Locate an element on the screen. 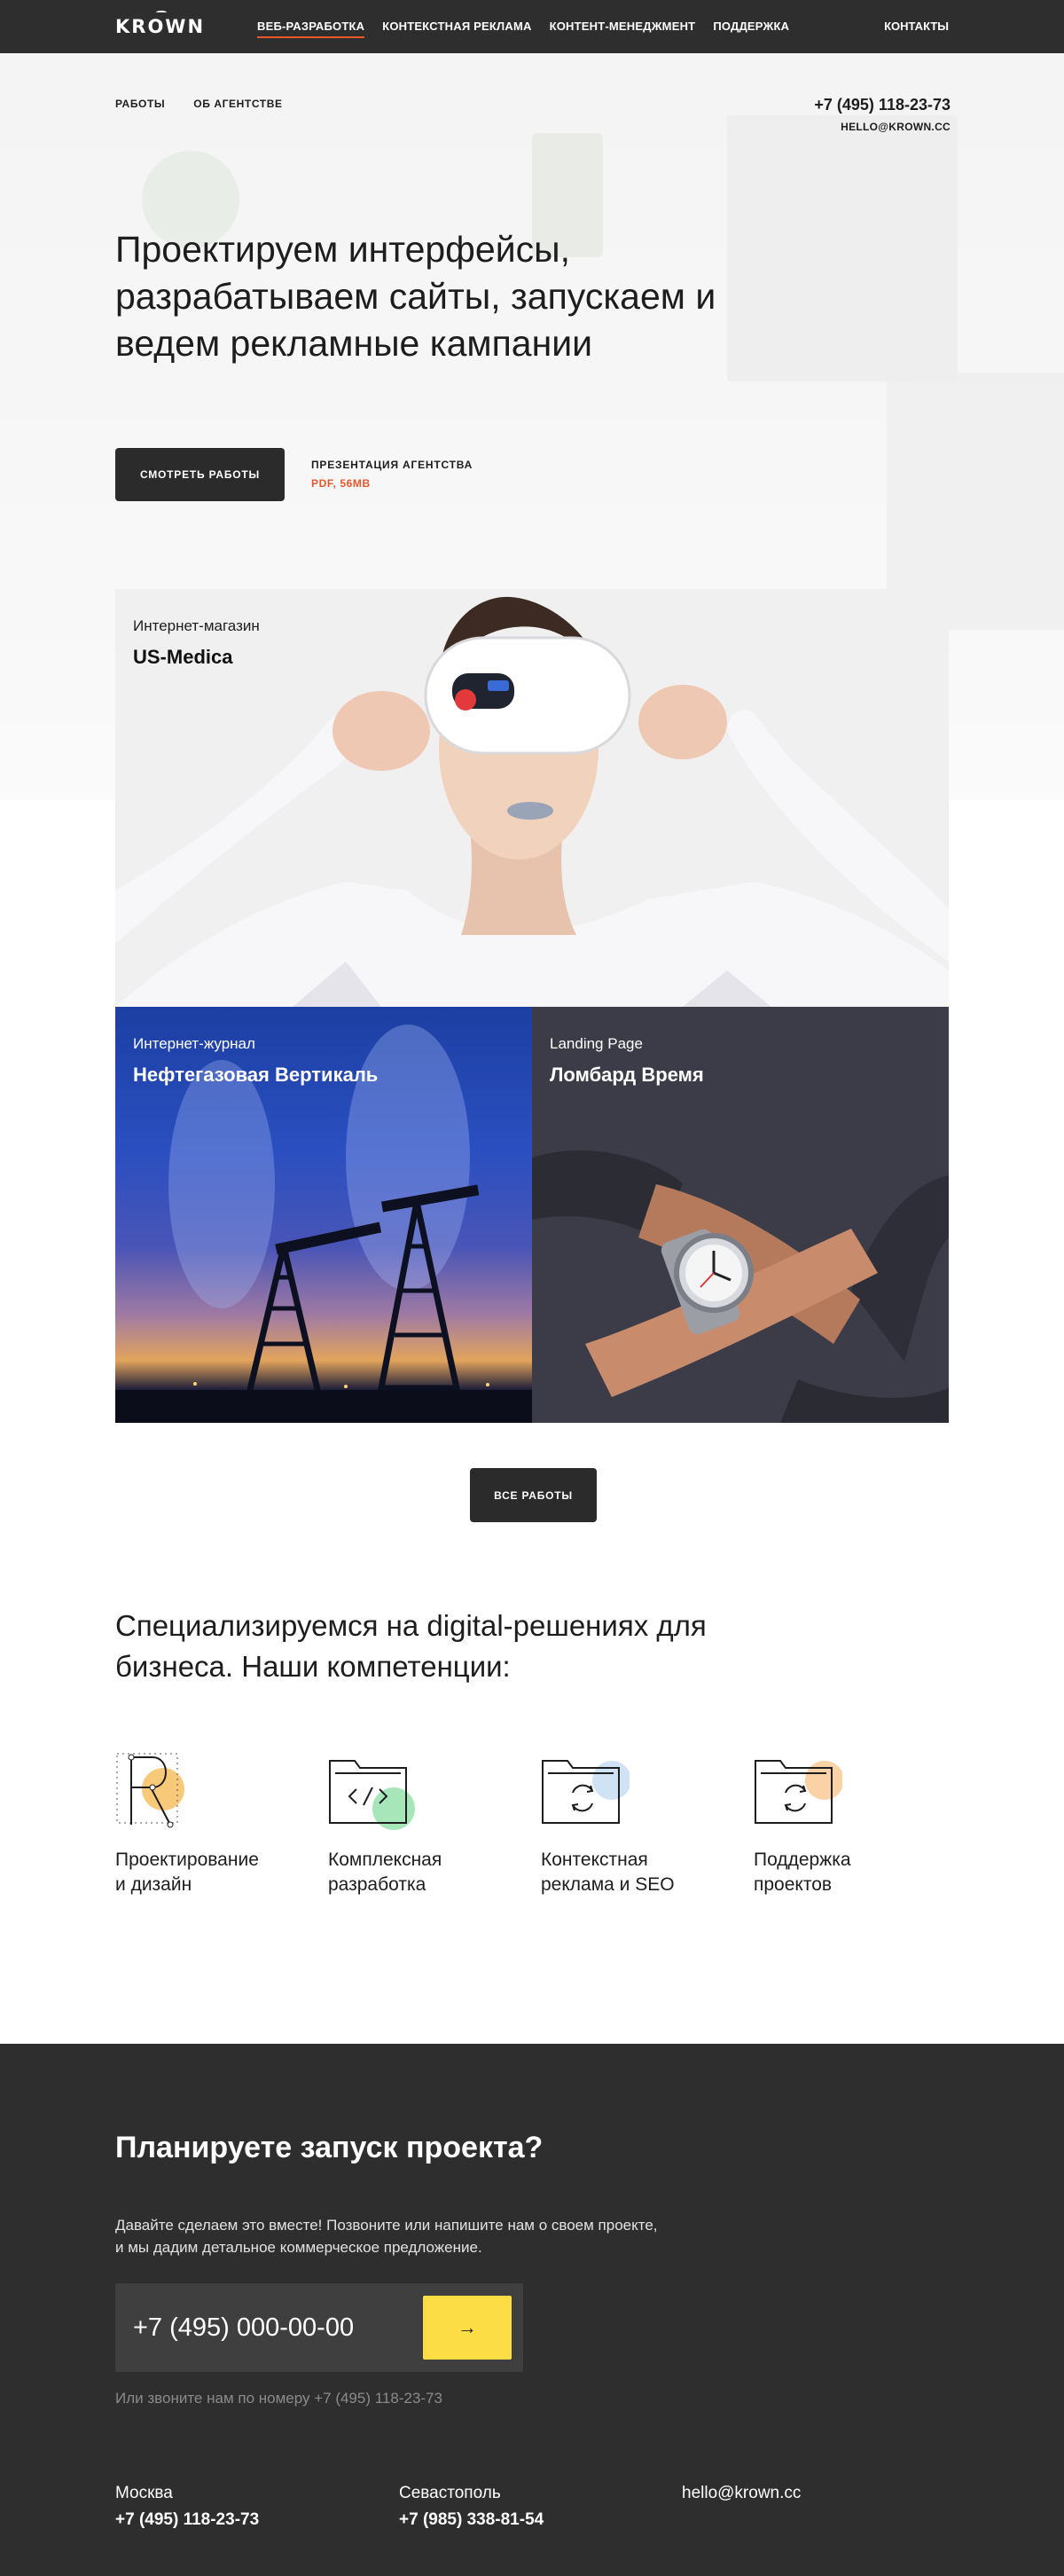  nav-support: ПОДДЕРЖКА is located at coordinates (751, 29).